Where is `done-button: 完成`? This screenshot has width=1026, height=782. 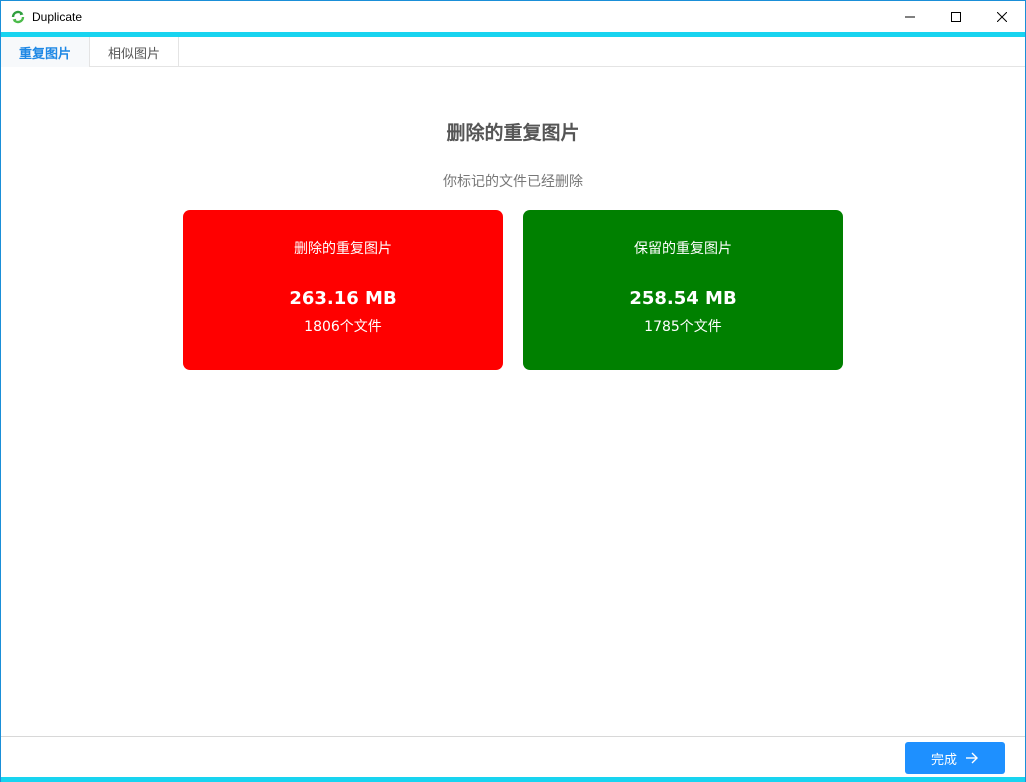
done-button: 完成 is located at coordinates (955, 758).